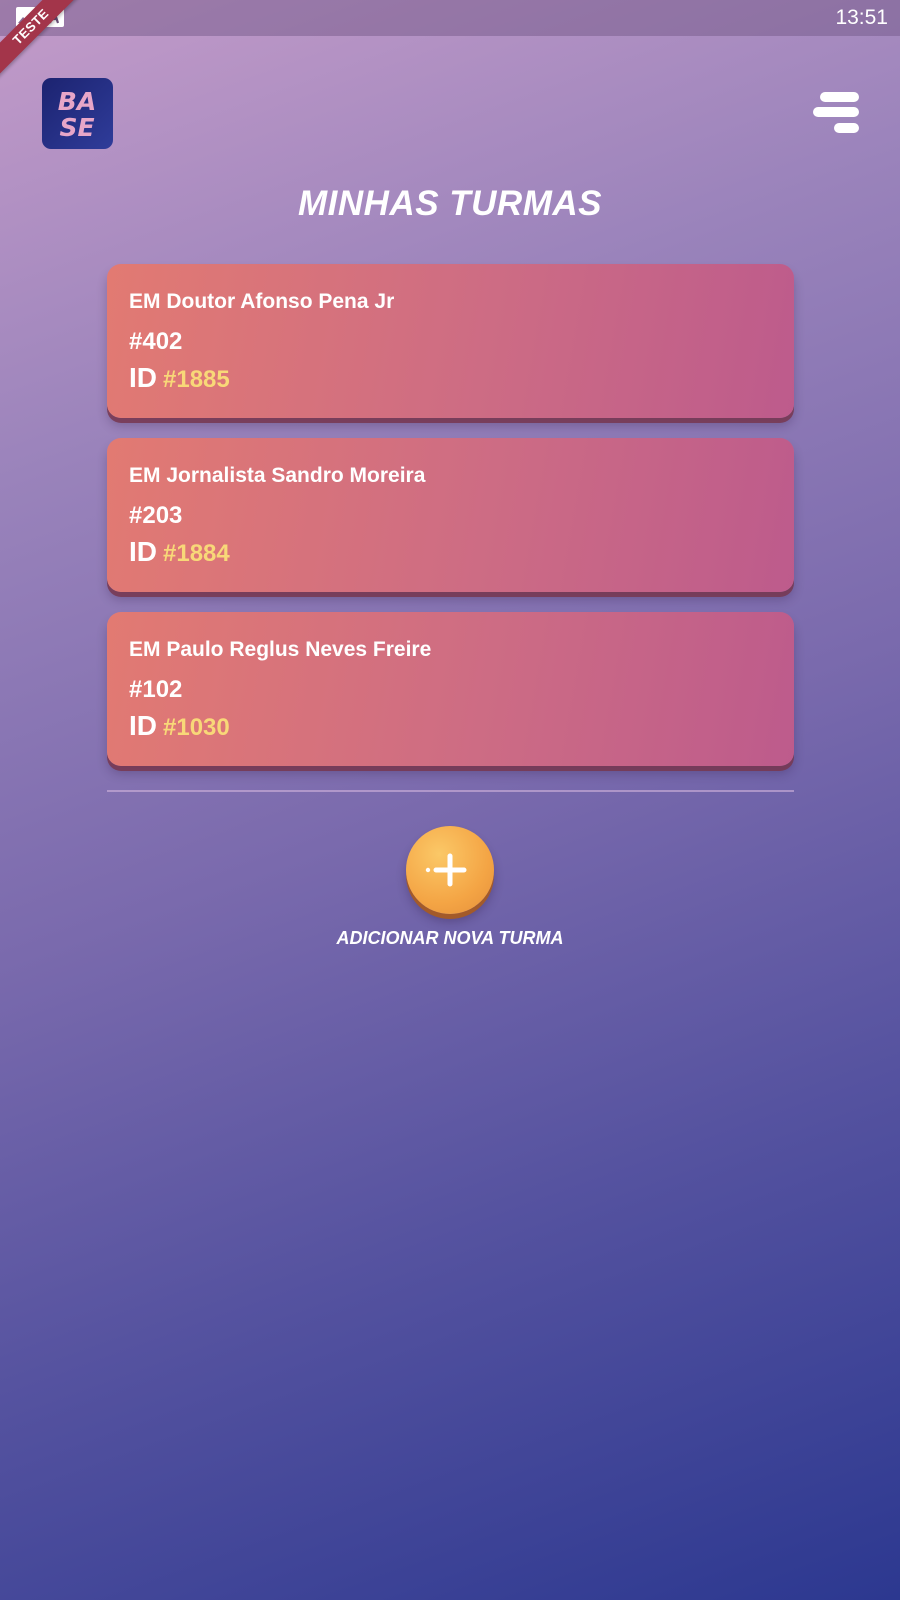  What do you see at coordinates (196, 727) in the screenshot?
I see `class-id-value: #1030` at bounding box center [196, 727].